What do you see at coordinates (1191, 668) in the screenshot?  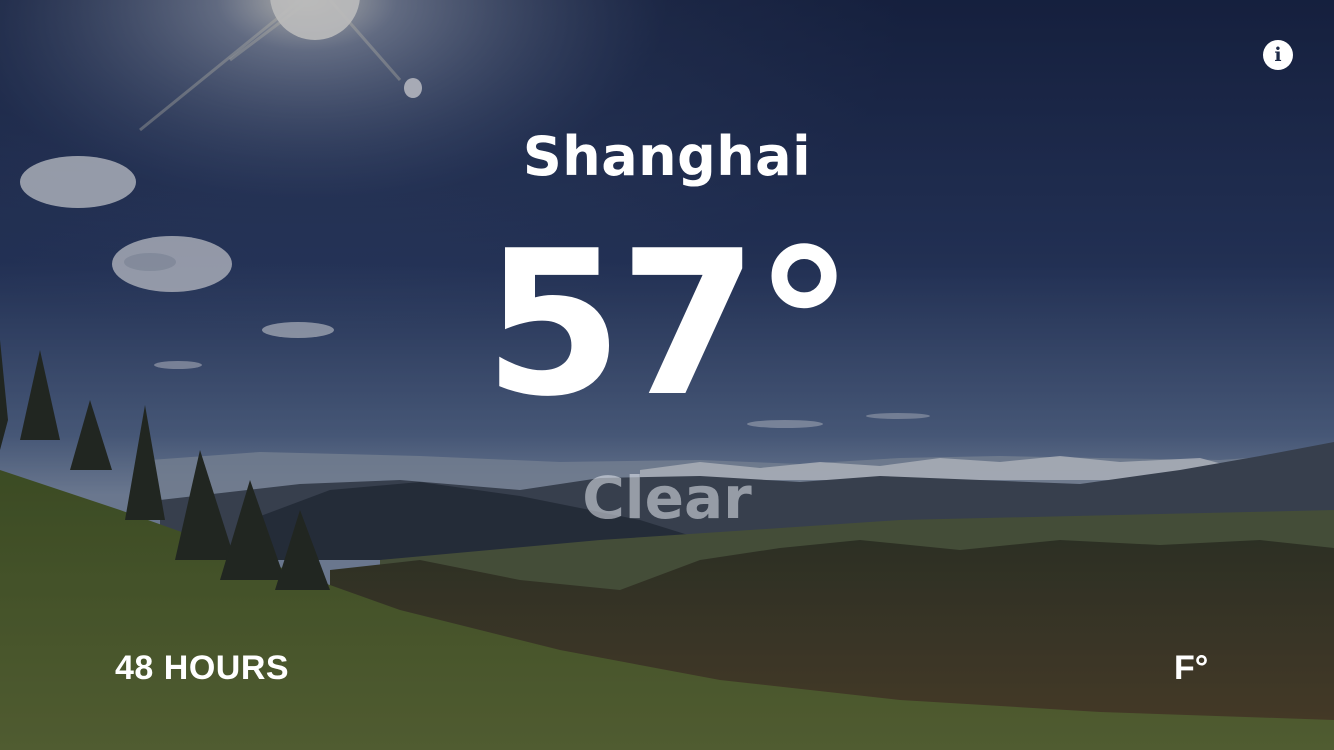 I see `temperature-unit-toggle: F°` at bounding box center [1191, 668].